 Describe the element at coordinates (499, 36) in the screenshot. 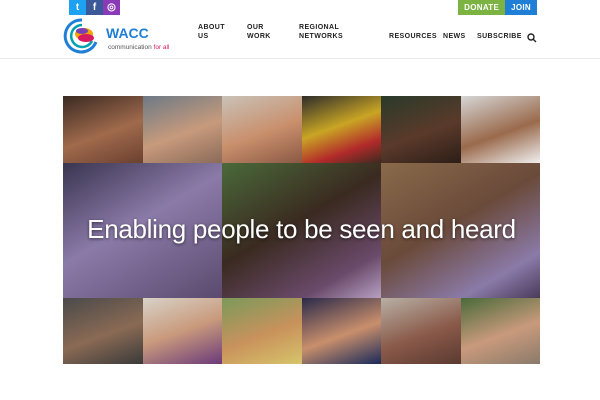

I see `nav-subscribe: SUBSCRIBE` at that location.